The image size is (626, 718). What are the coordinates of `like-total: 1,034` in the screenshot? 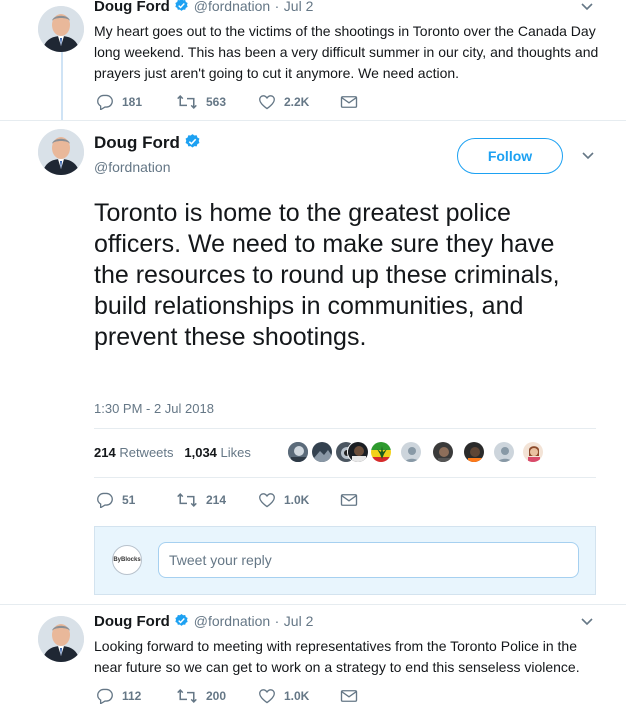 It's located at (200, 452).